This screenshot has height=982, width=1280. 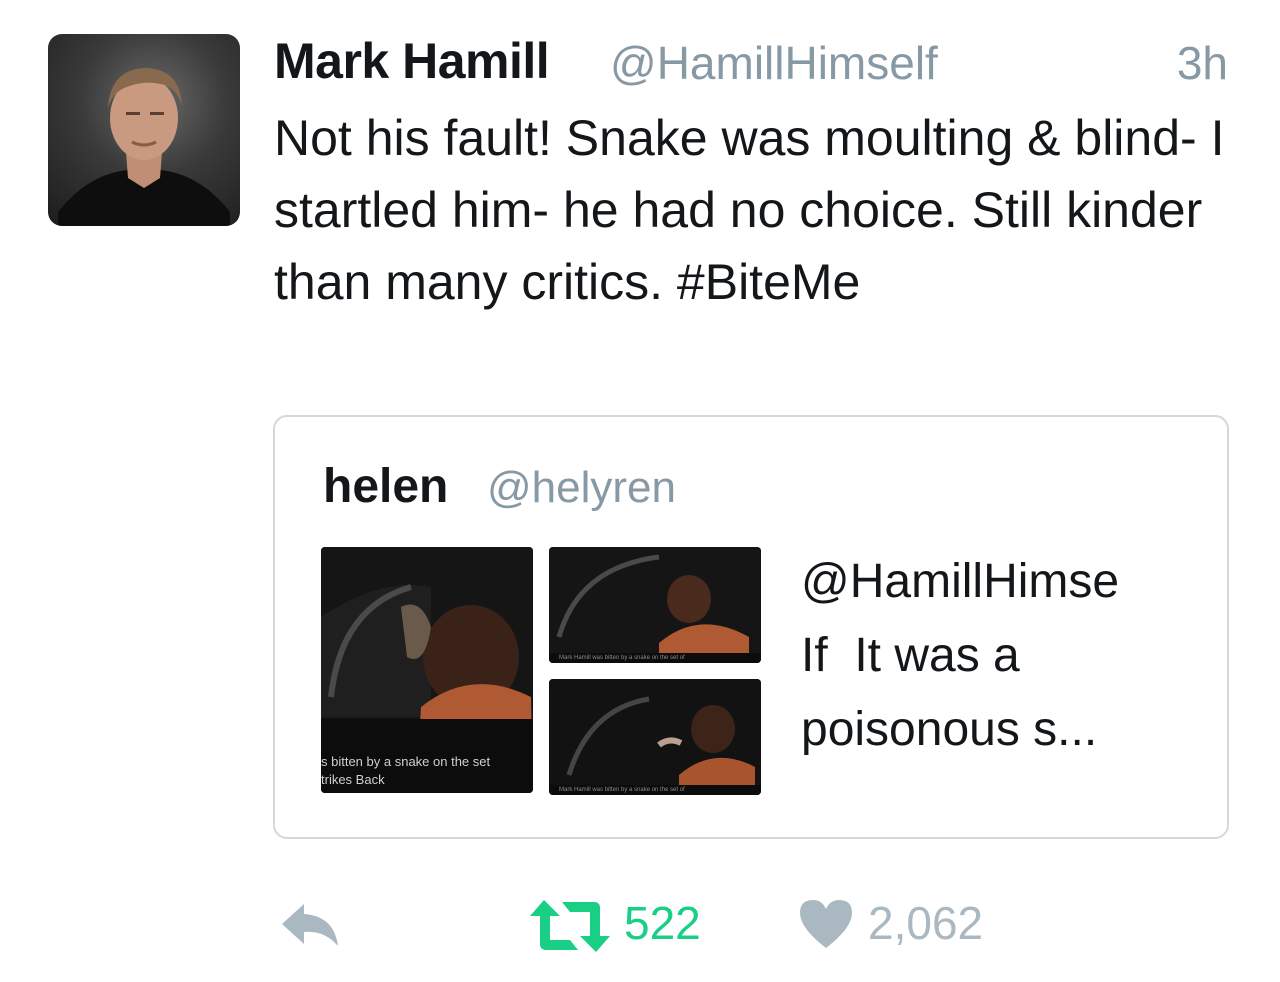 I want to click on author-name: Mark Hamill, so click(x=412, y=61).